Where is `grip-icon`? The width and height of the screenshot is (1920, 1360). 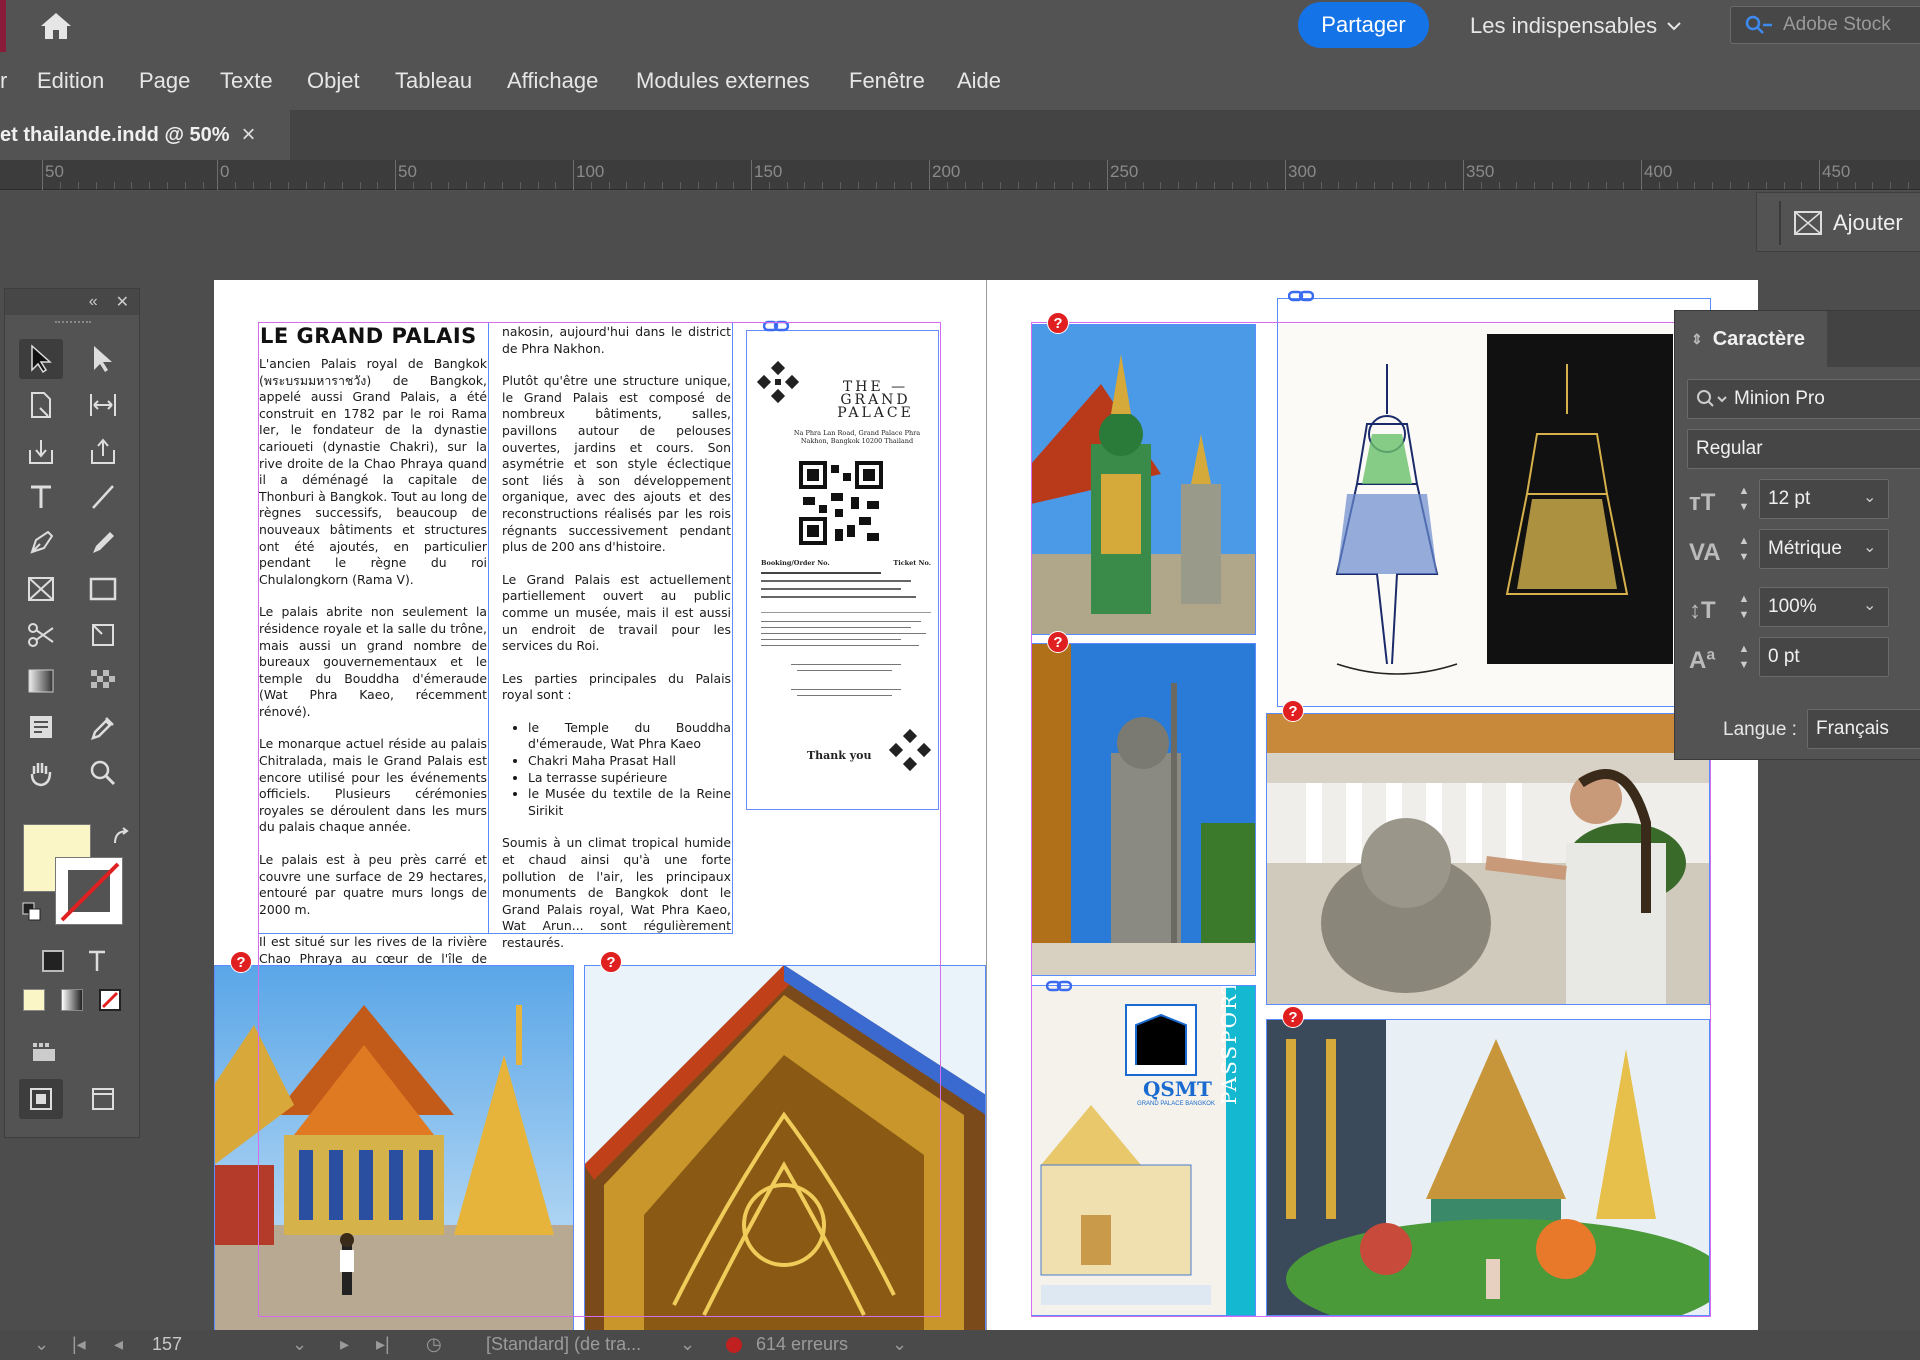 grip-icon is located at coordinates (73, 323).